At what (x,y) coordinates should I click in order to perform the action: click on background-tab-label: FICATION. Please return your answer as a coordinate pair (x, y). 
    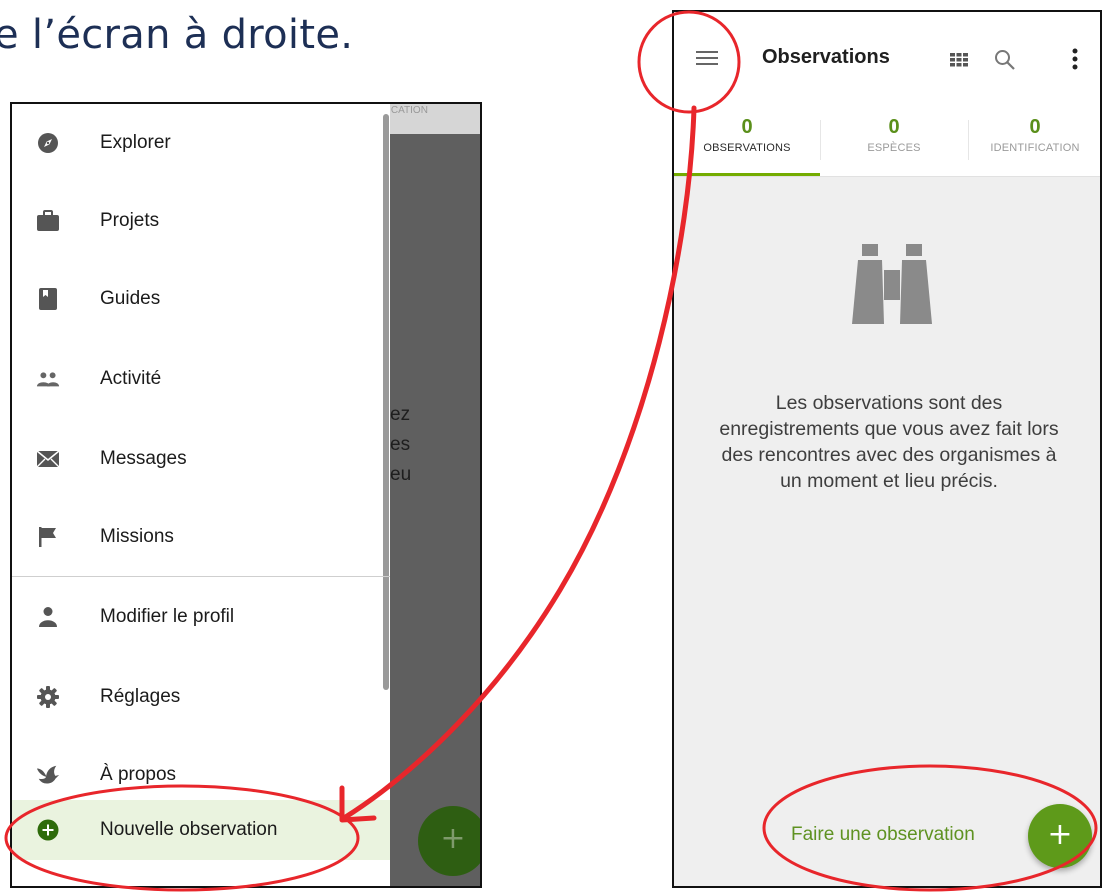
    Looking at the image, I should click on (435, 119).